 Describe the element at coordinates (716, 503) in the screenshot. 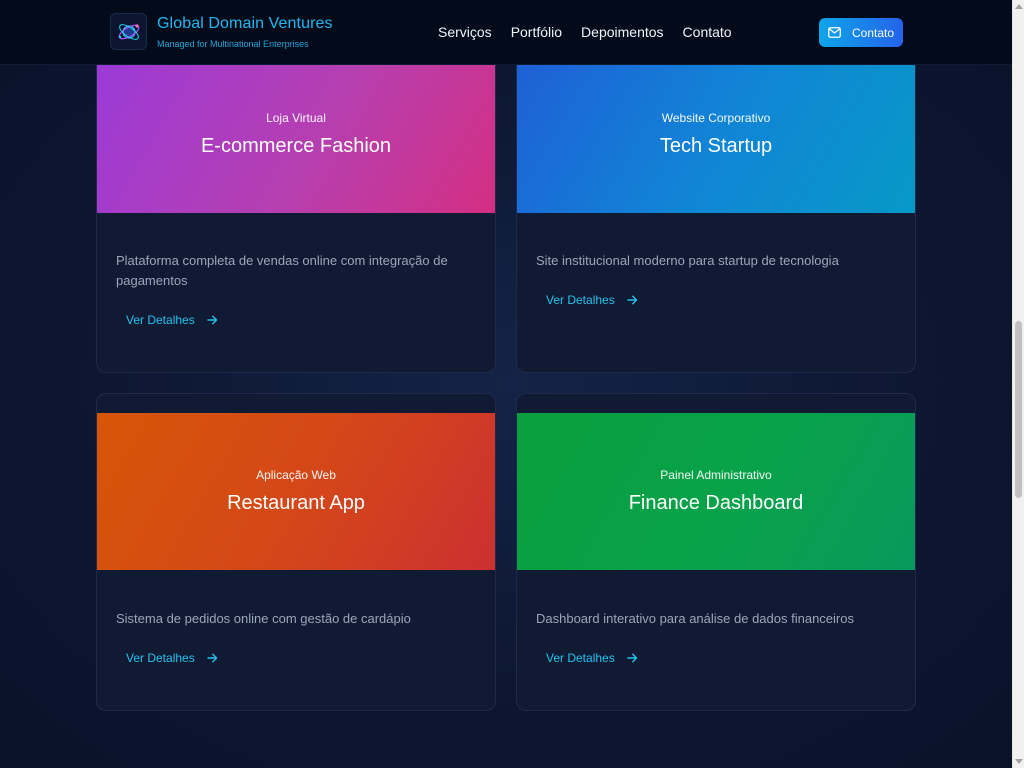

I see `project-title: Finance Dashboard` at that location.